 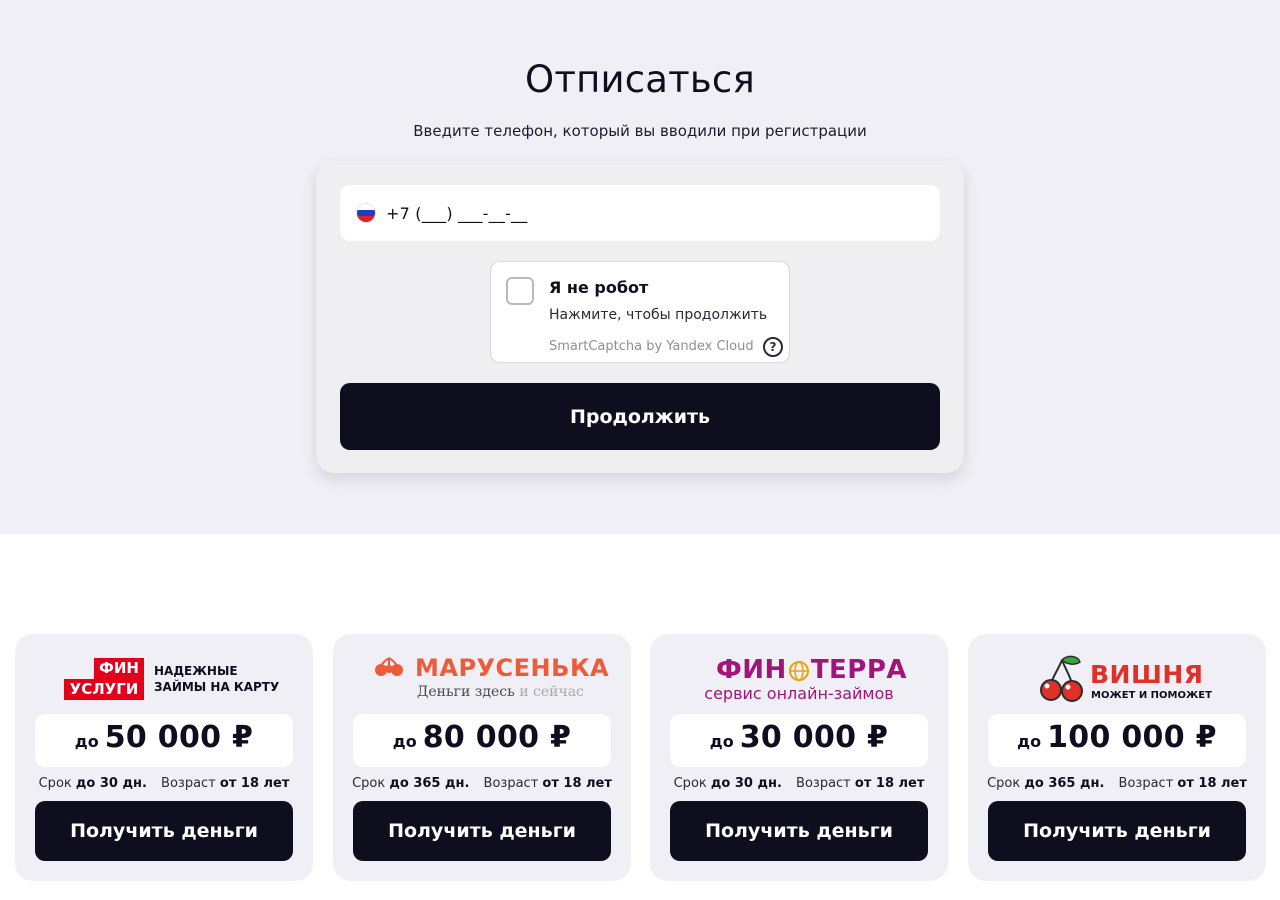 What do you see at coordinates (512, 668) in the screenshot?
I see `marusenka-brand: МАРУСЕНЬКА` at bounding box center [512, 668].